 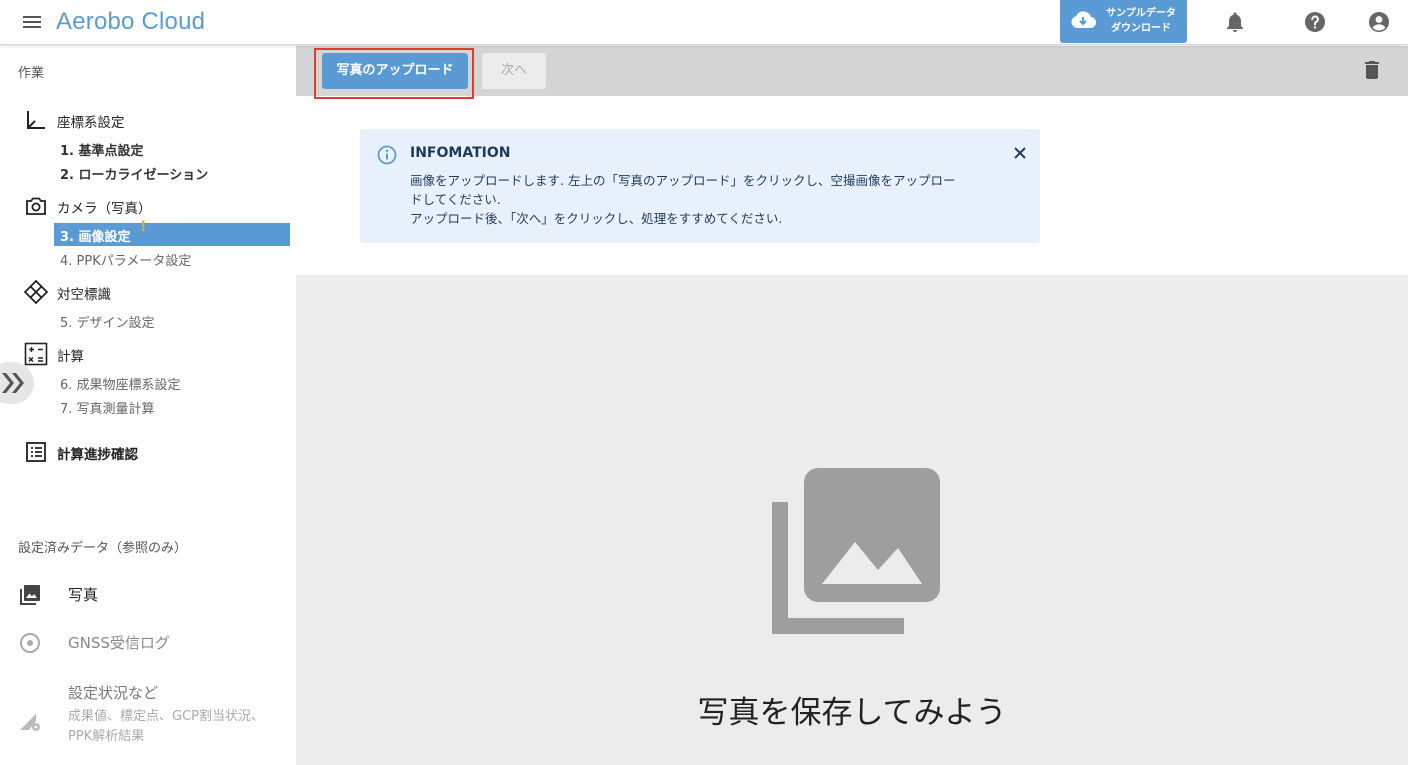 What do you see at coordinates (166, 716) in the screenshot?
I see `reference-sublabel: 成果値、標定点、GCP割当状況、` at bounding box center [166, 716].